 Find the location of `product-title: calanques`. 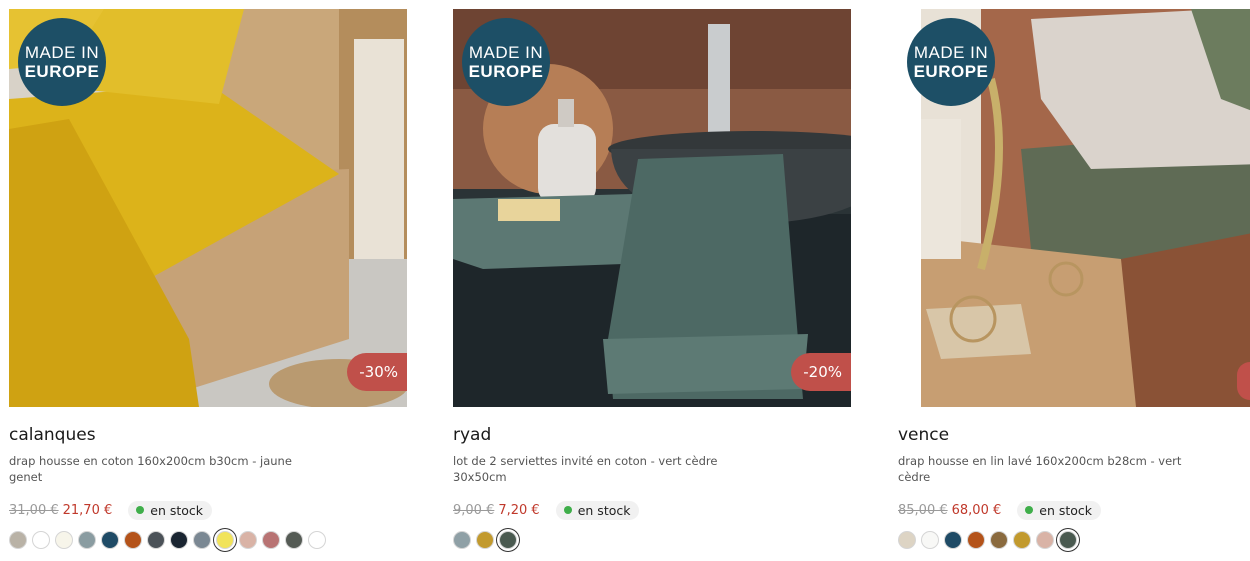

product-title: calanques is located at coordinates (208, 436).